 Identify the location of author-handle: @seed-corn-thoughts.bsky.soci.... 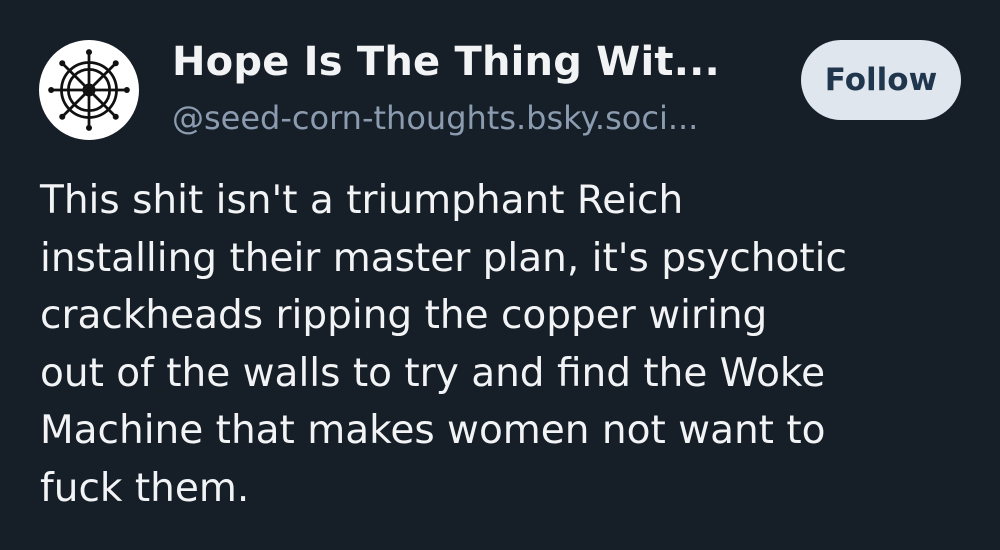
(435, 118).